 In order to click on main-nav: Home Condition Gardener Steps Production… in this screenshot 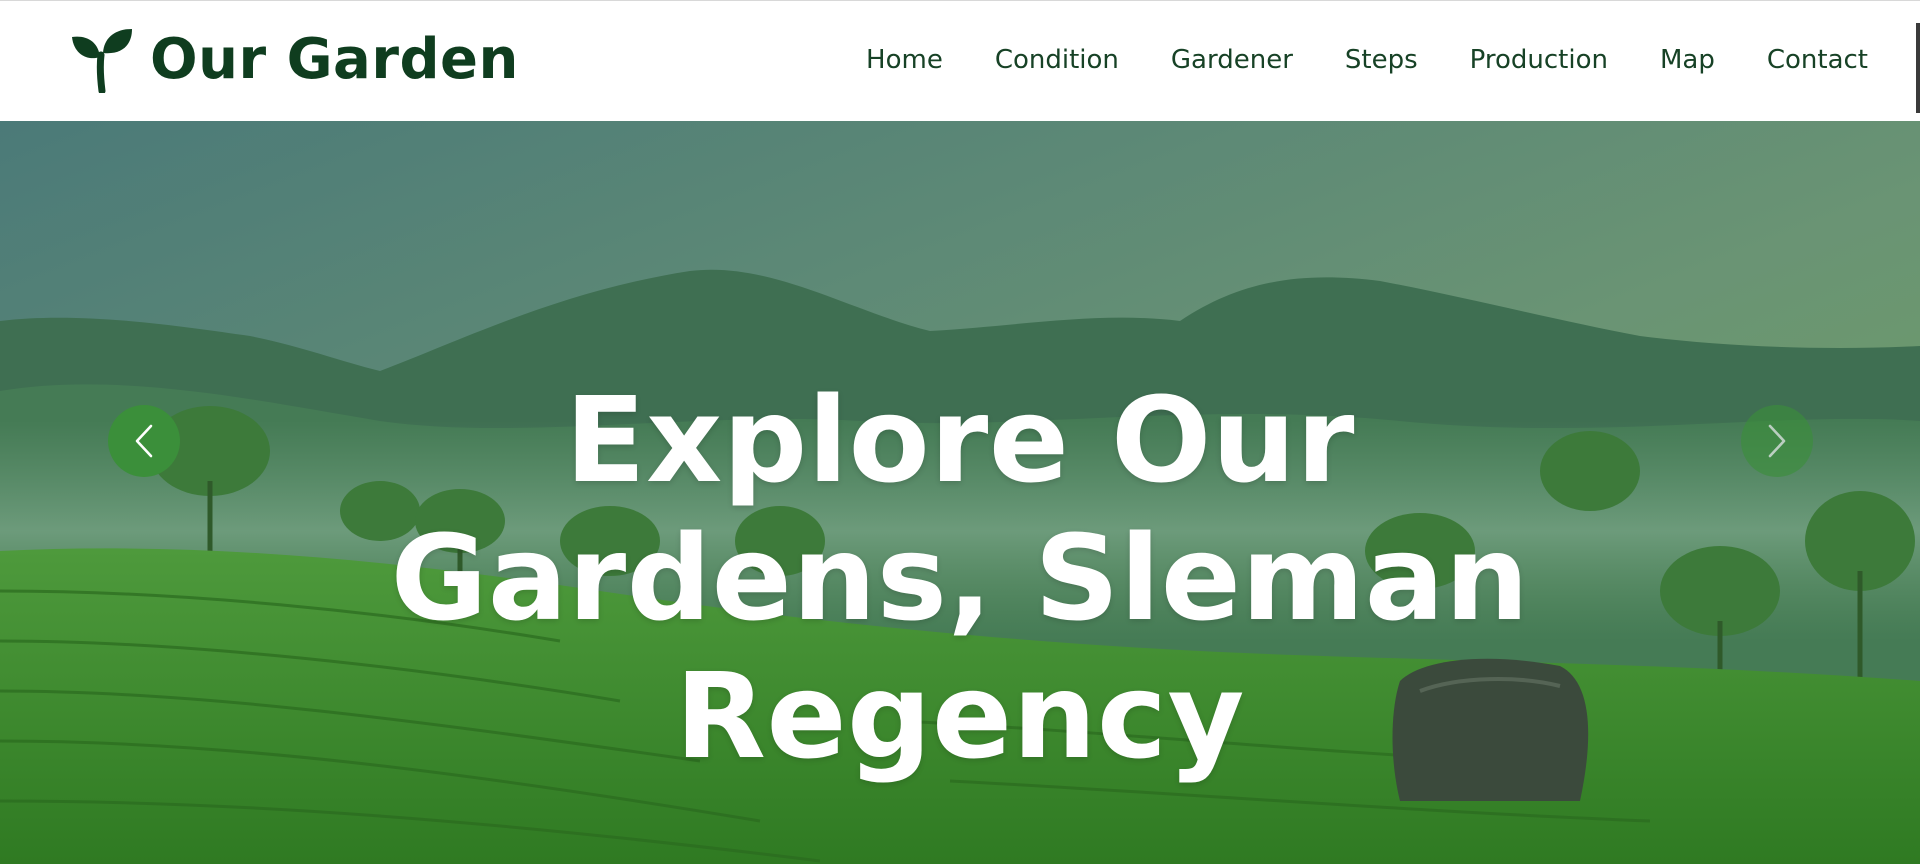, I will do `click(1367, 60)`.